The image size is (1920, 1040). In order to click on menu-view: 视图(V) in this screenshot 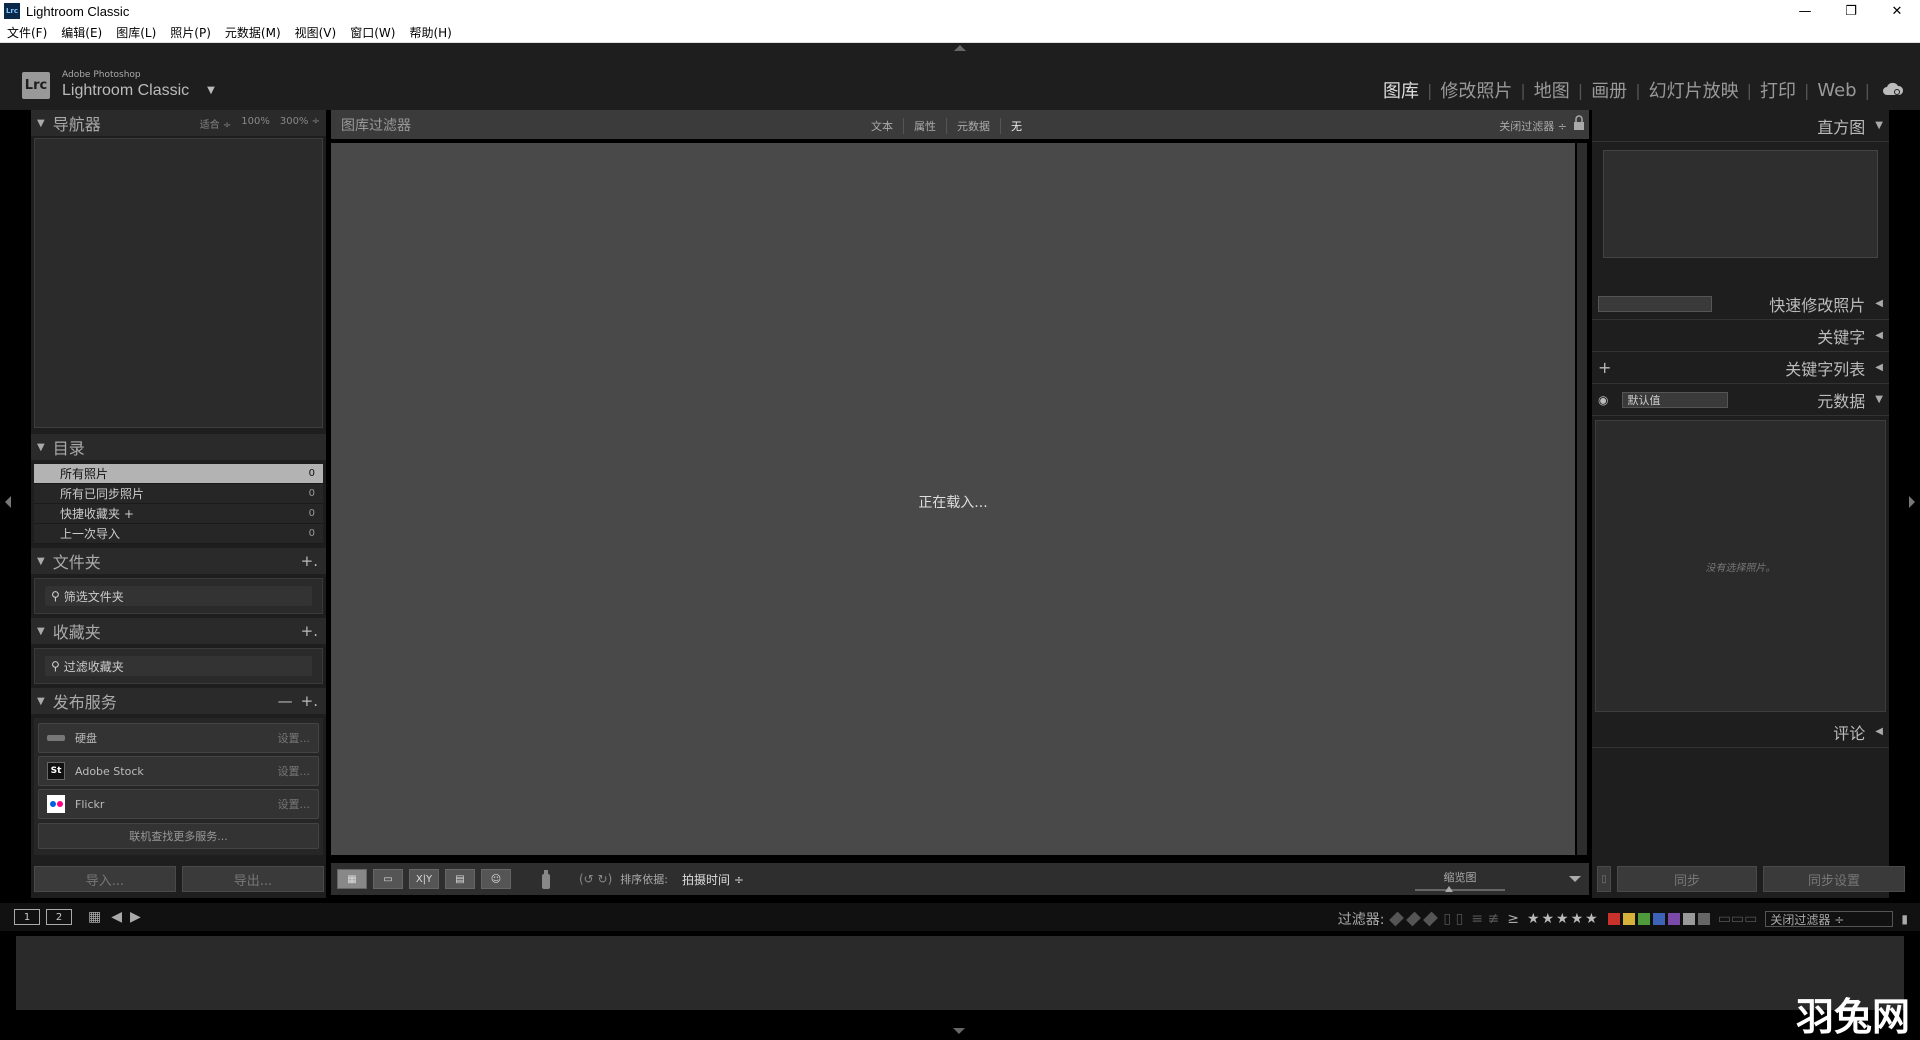, I will do `click(316, 32)`.